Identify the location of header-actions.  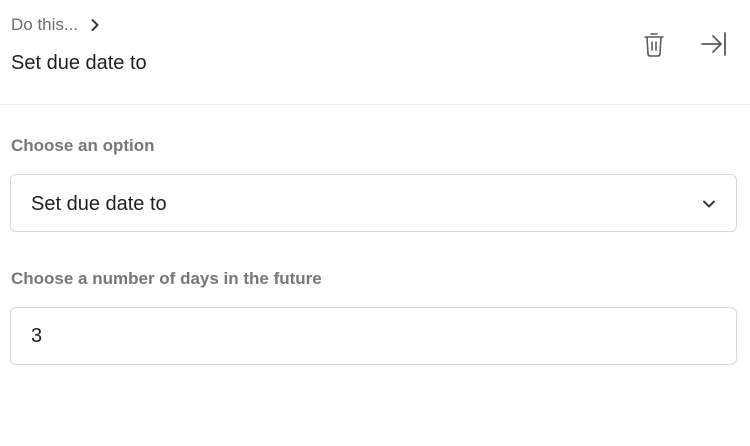
(684, 46).